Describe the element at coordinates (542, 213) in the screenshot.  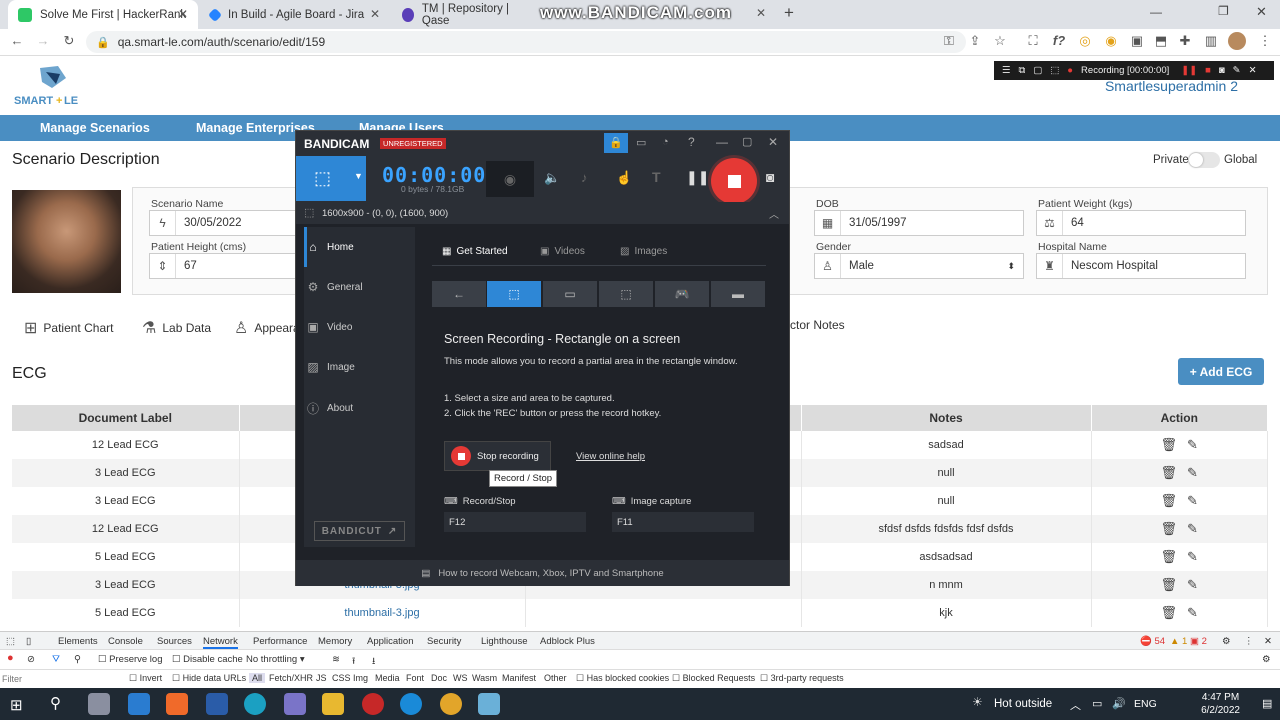
I see `resolution-bar: ⬚ 1600x900 - (0, 0), (1600, 900) ︿` at that location.